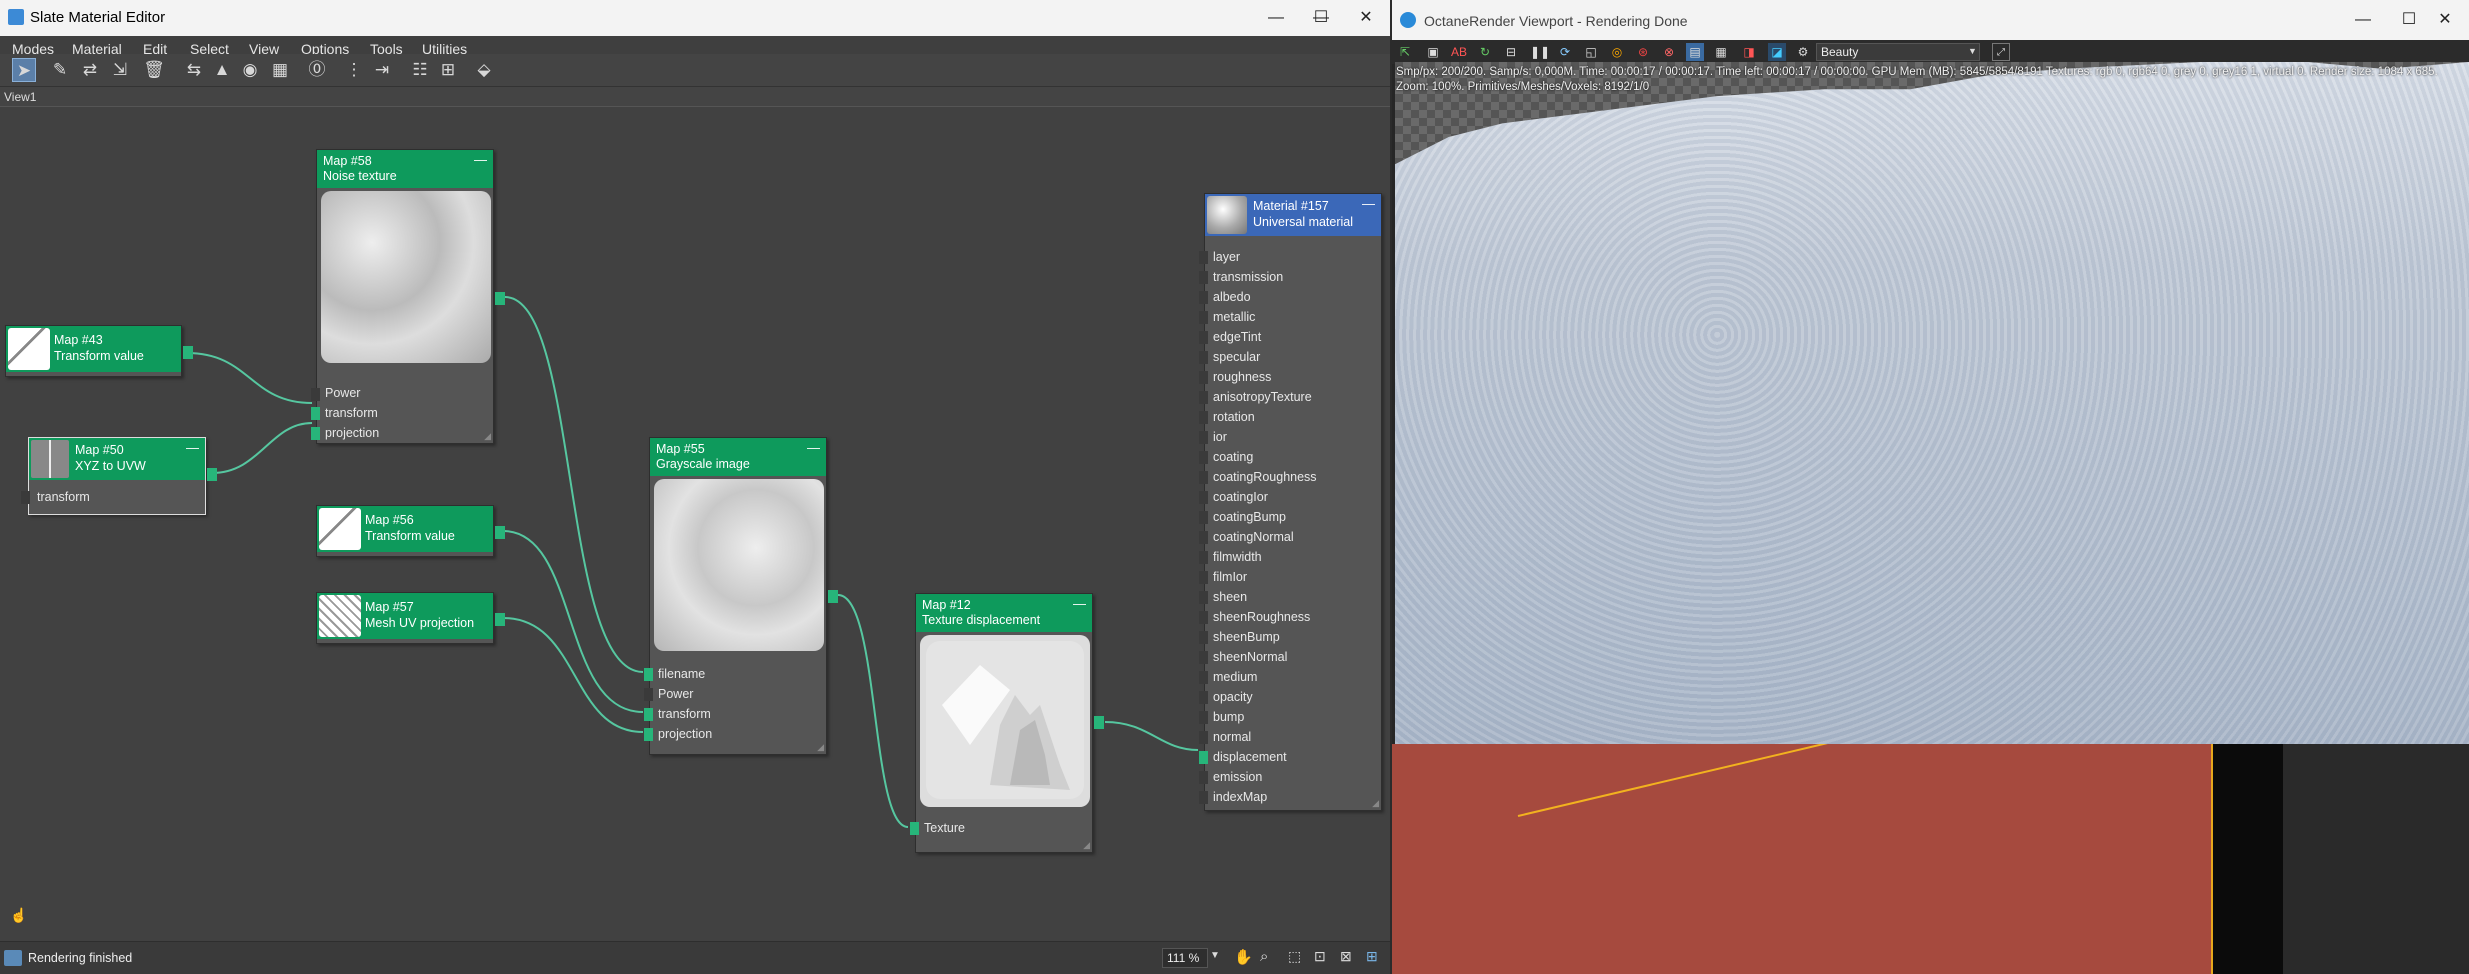  Describe the element at coordinates (280, 70) in the screenshot. I see `background-icon: ▦` at that location.